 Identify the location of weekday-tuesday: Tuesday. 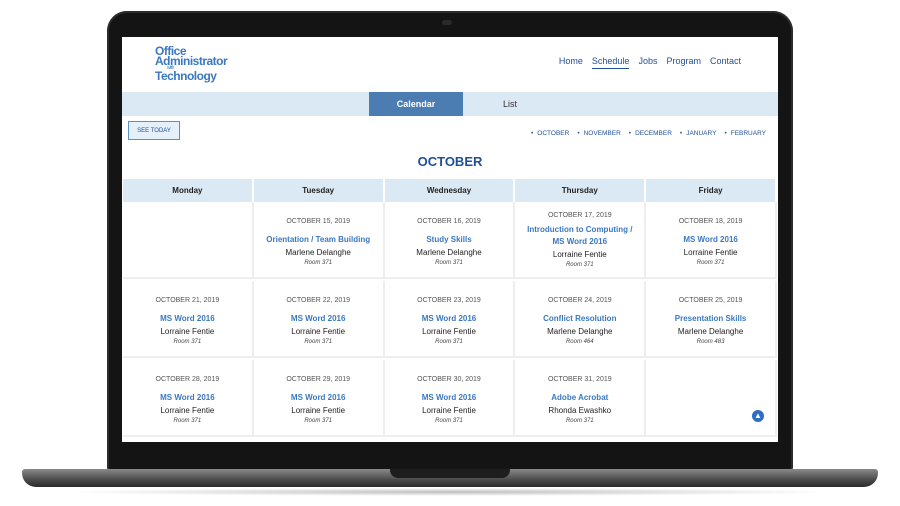
(319, 190).